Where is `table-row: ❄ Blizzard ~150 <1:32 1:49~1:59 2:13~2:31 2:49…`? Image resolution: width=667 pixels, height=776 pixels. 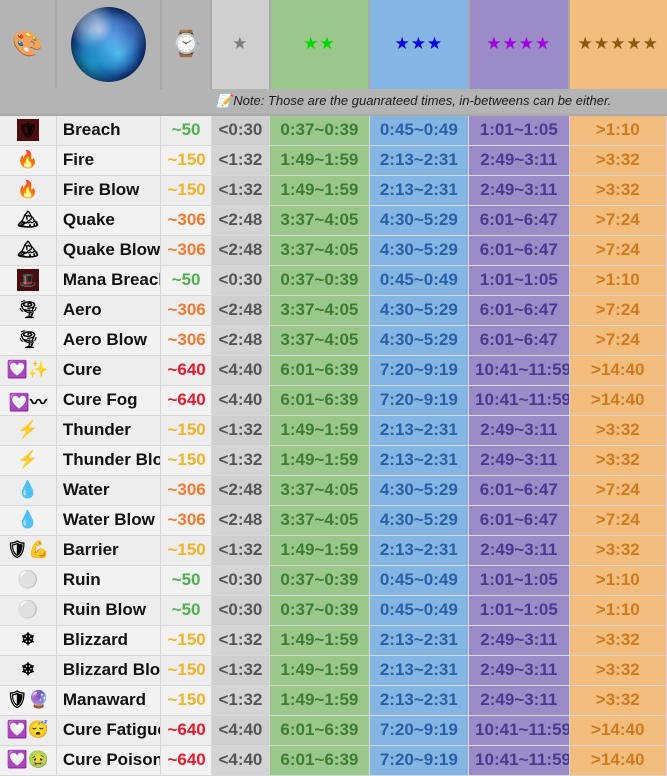
table-row: ❄ Blizzard ~150 <1:32 1:49~1:59 2:13~2:31 2:49… is located at coordinates (333, 640).